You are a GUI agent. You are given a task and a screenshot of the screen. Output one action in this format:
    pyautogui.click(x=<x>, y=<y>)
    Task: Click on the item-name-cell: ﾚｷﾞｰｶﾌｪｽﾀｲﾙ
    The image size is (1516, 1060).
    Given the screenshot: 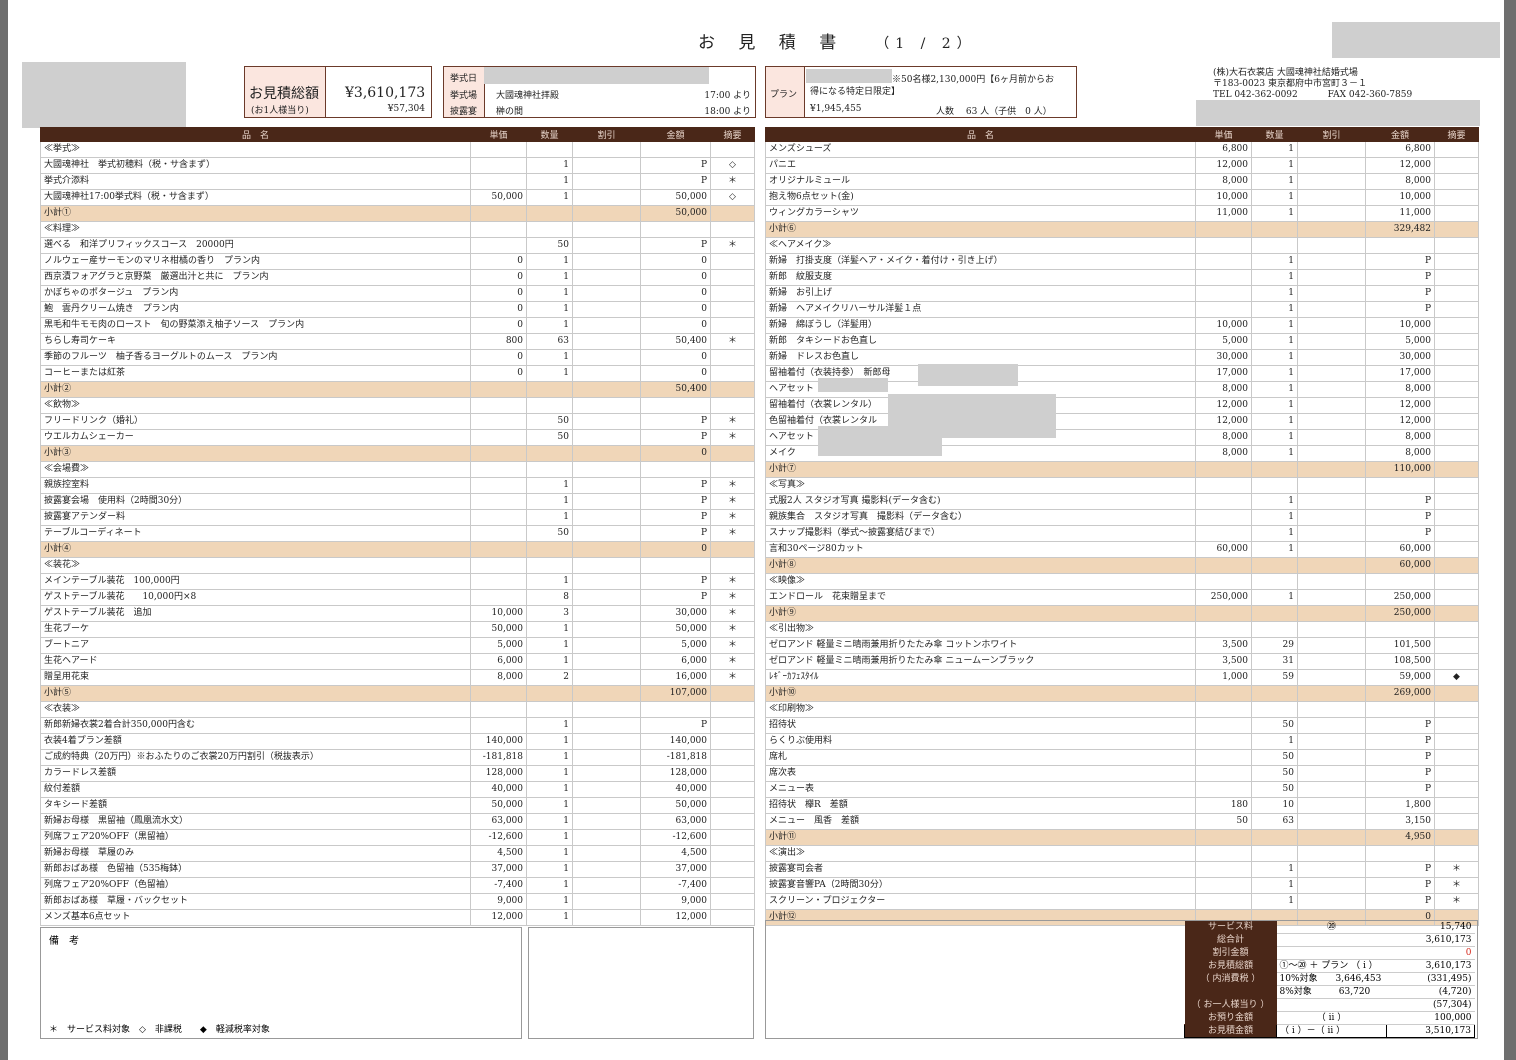 What is the action you would take?
    pyautogui.click(x=980, y=677)
    